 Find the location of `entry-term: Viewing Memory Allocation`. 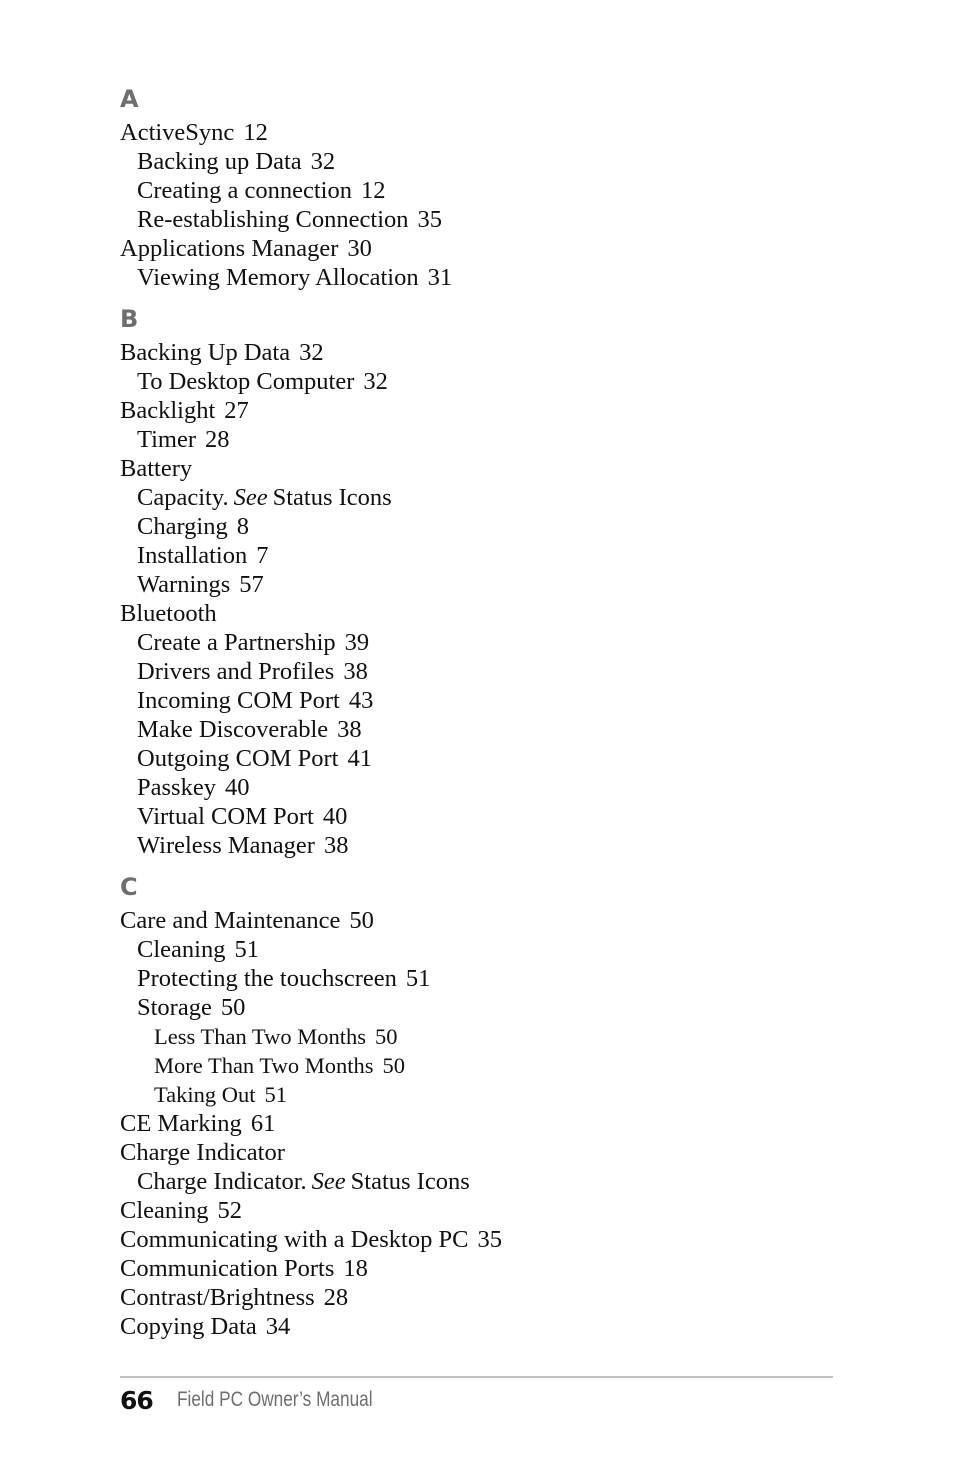

entry-term: Viewing Memory Allocation is located at coordinates (278, 277).